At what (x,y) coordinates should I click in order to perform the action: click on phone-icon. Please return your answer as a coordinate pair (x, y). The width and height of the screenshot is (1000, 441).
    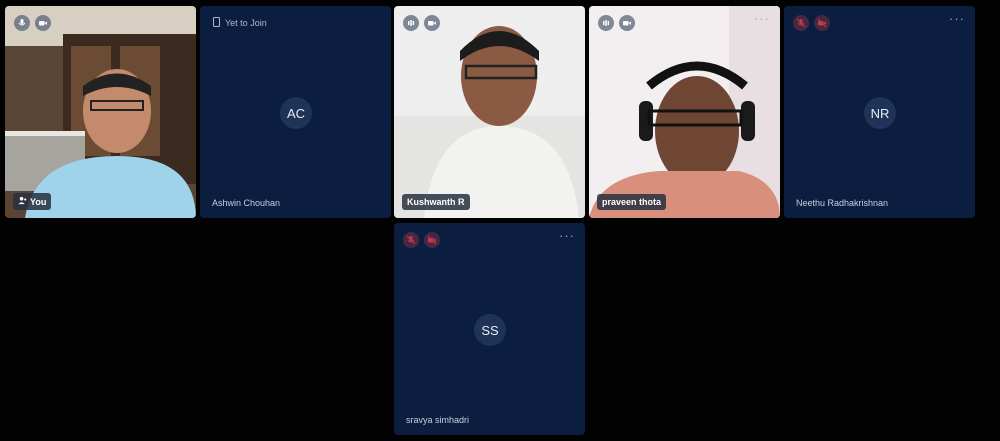
    Looking at the image, I should click on (216, 23).